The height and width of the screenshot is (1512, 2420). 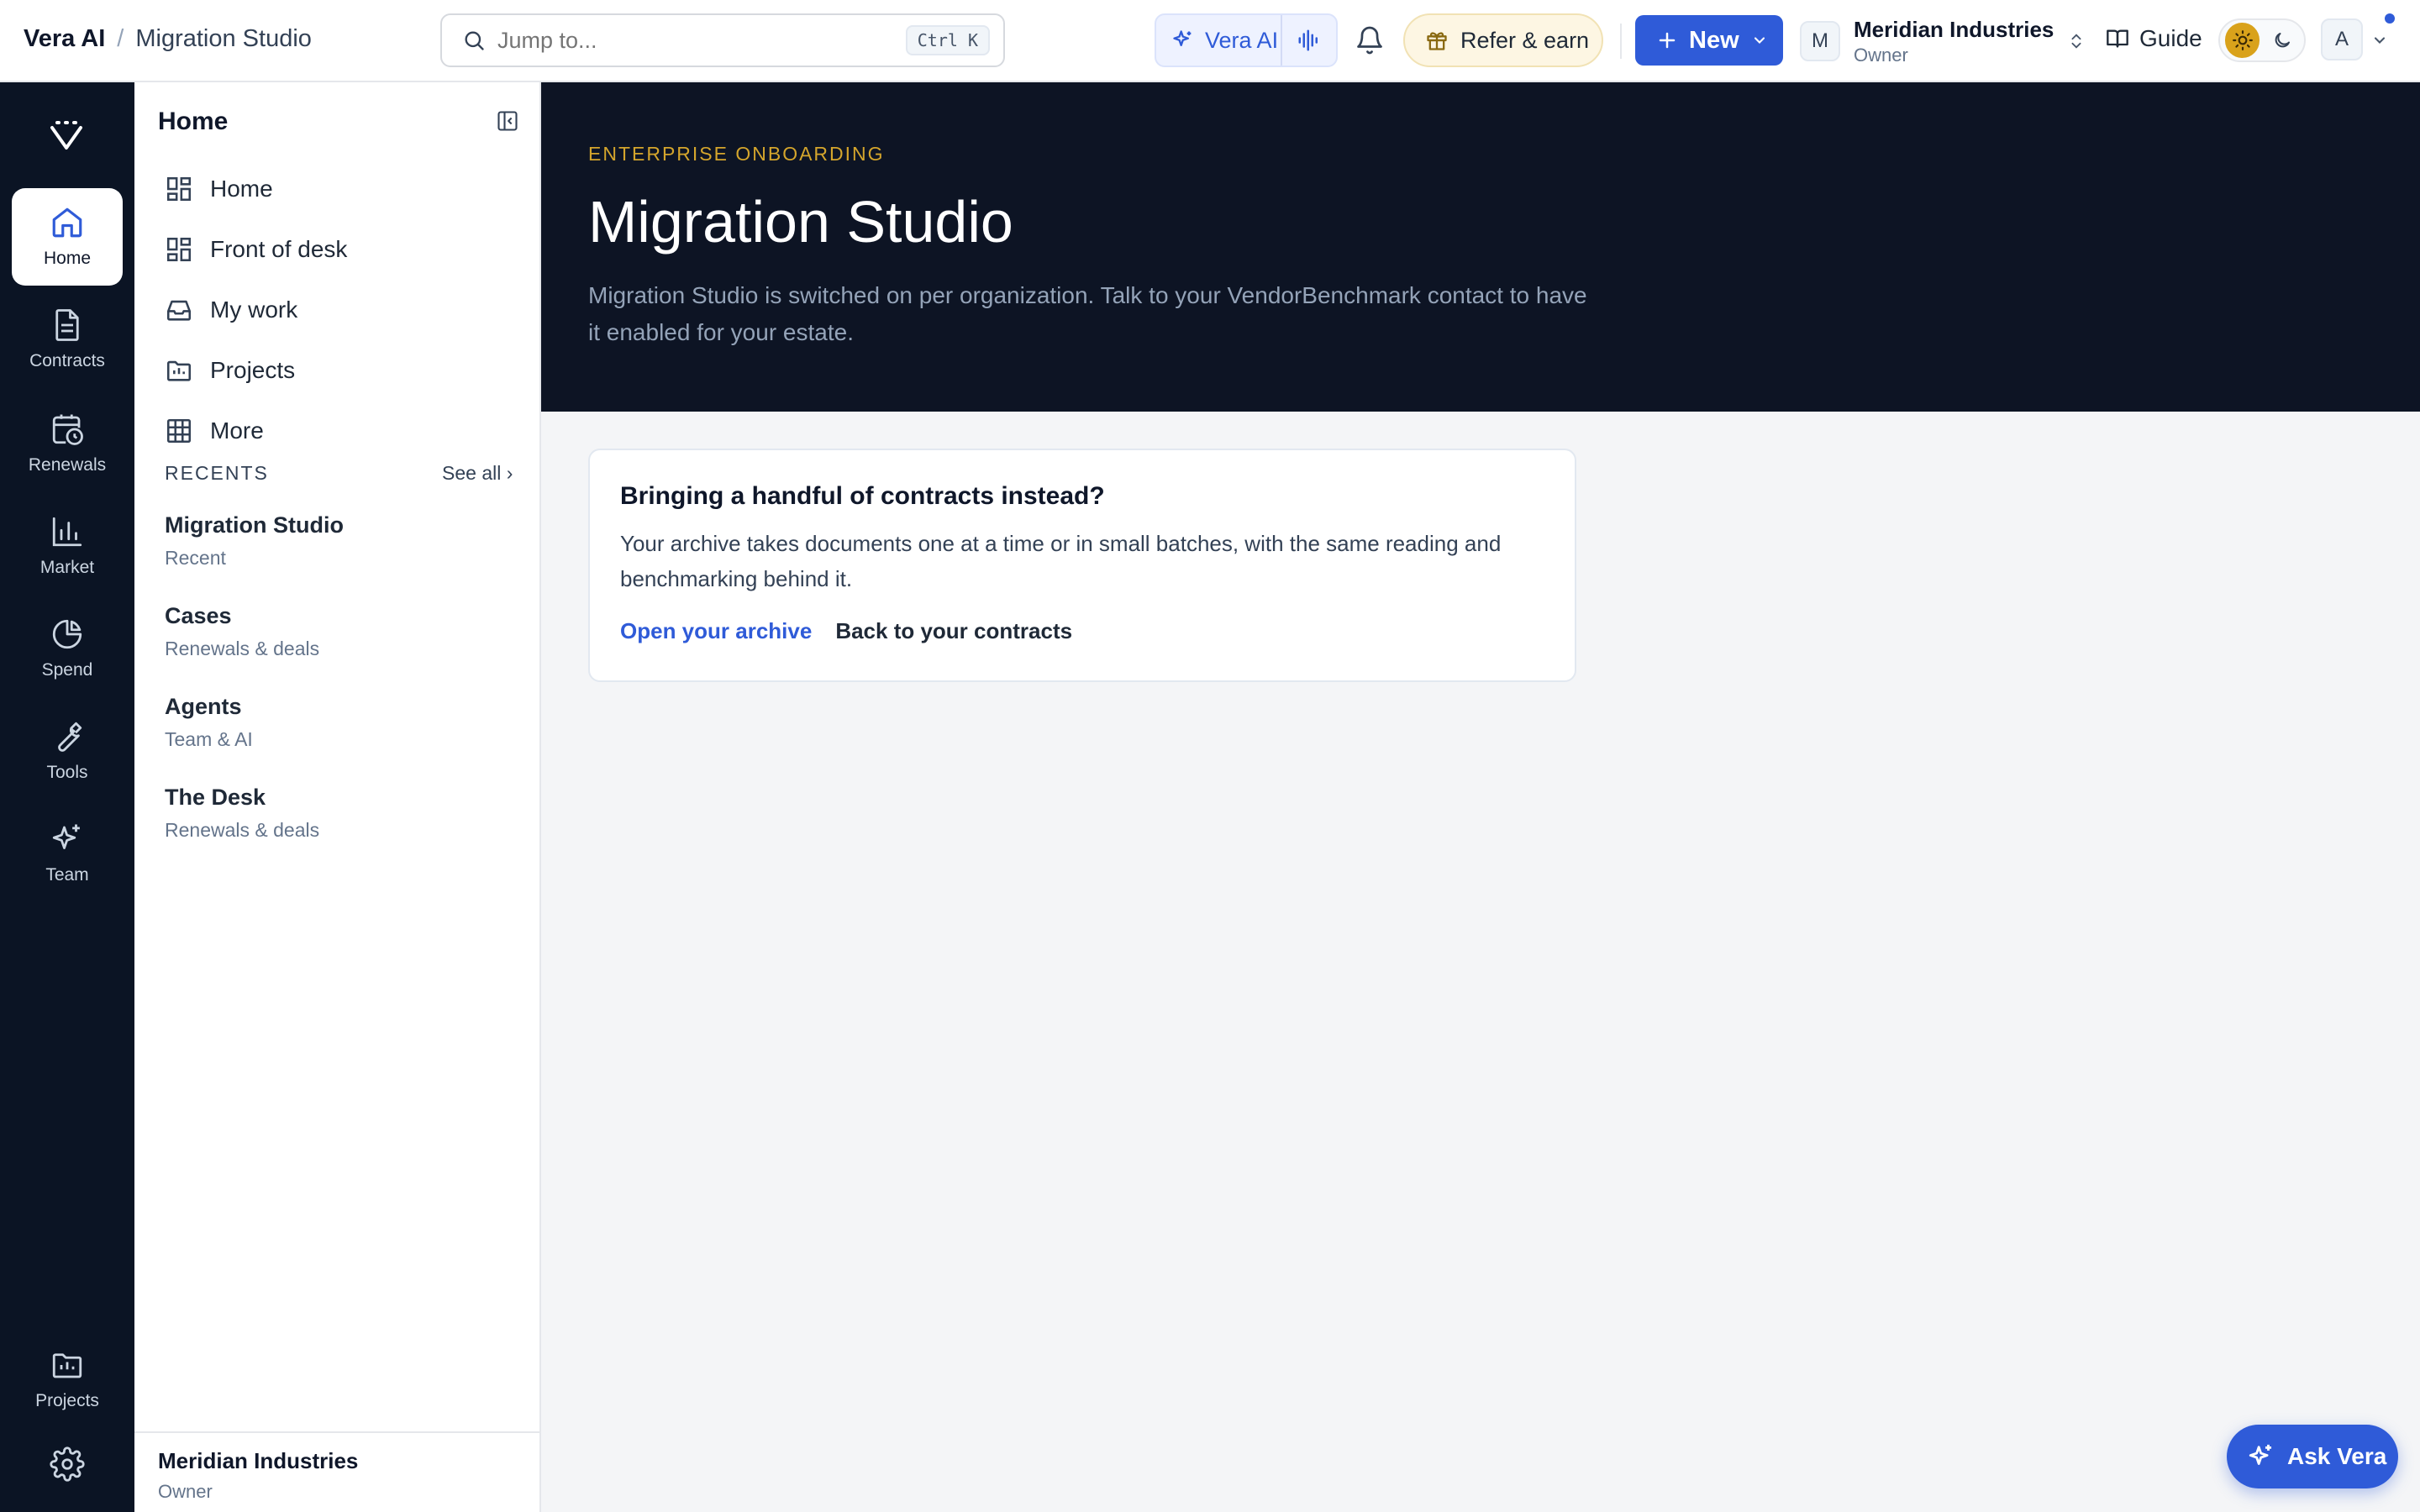 I want to click on bell-icon, so click(x=1370, y=40).